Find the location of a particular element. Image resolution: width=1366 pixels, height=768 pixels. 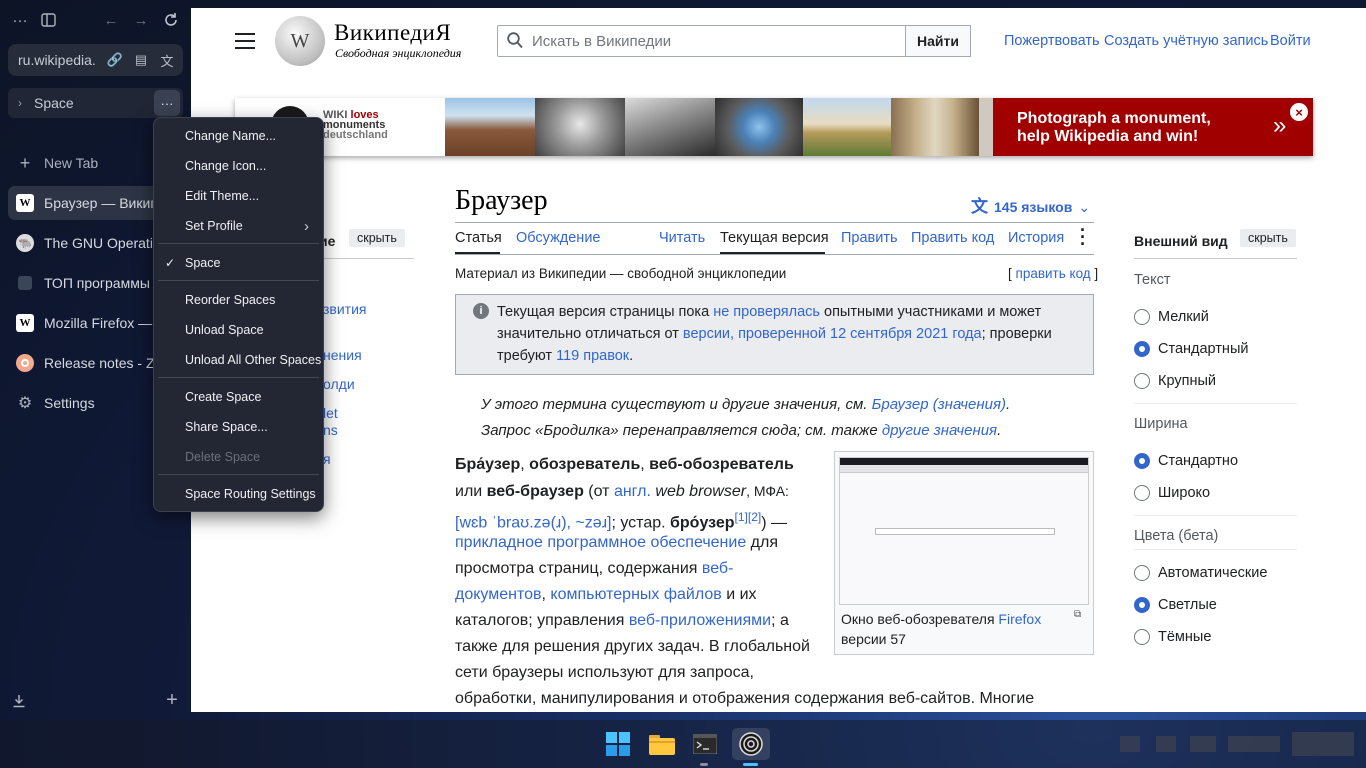

add-icon: + is located at coordinates (172, 700).